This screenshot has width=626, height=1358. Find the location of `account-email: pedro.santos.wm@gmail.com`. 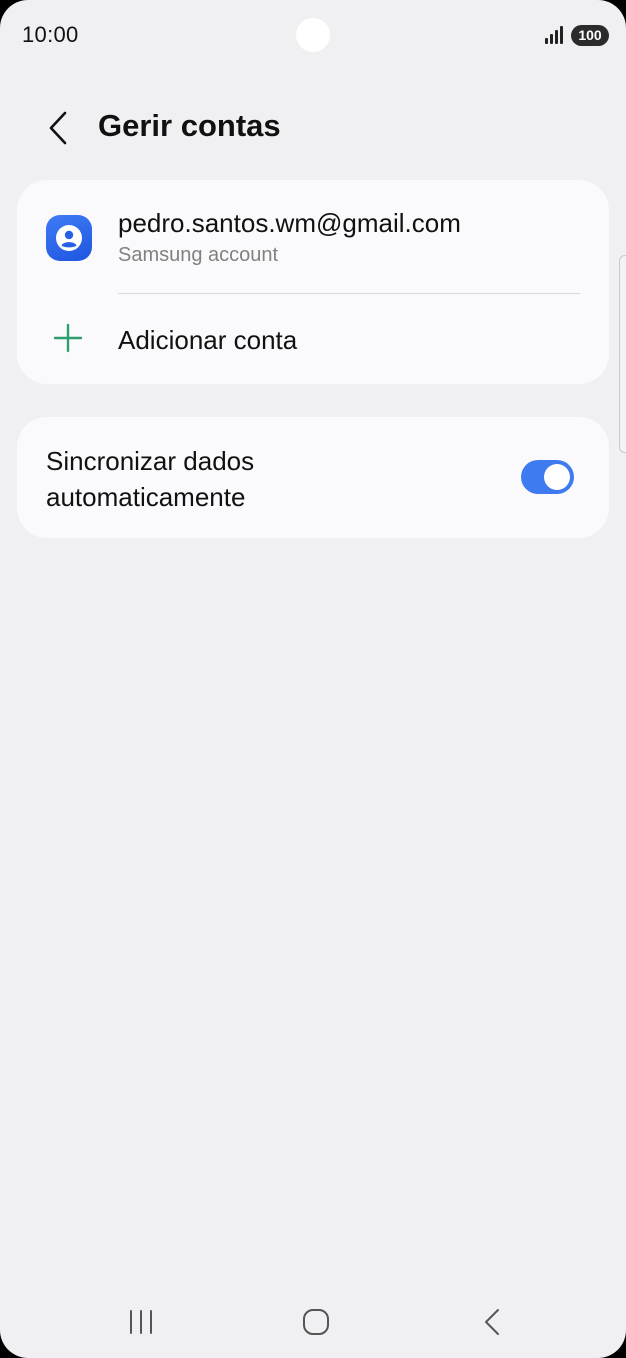

account-email: pedro.santos.wm@gmail.com is located at coordinates (289, 223).